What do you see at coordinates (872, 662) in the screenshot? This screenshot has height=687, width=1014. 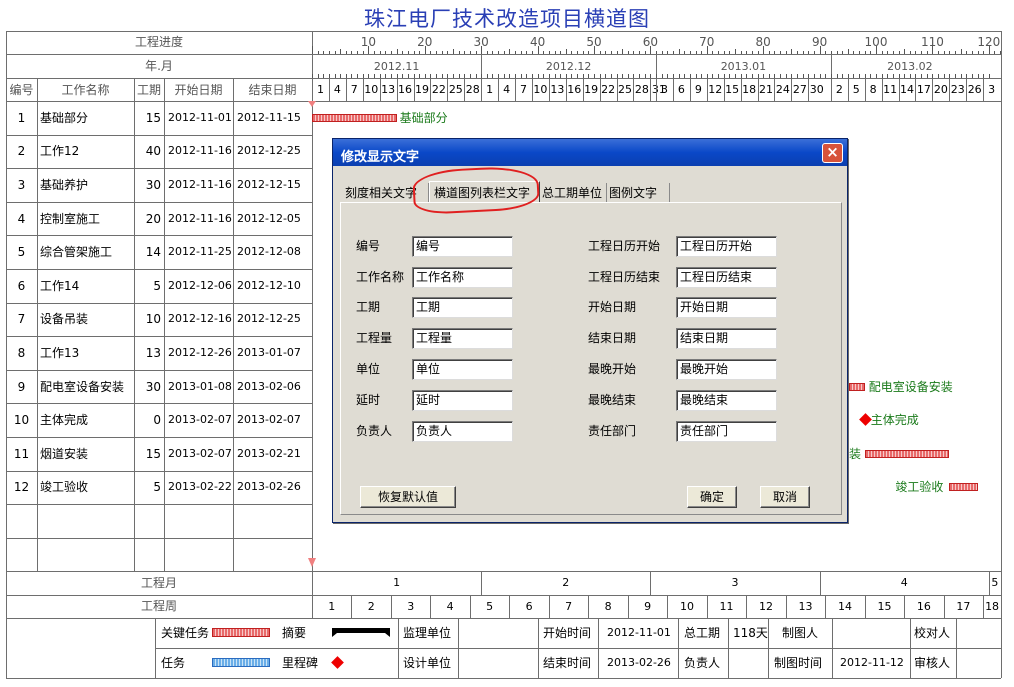 I see `draw-time-value: 2012-11-12` at bounding box center [872, 662].